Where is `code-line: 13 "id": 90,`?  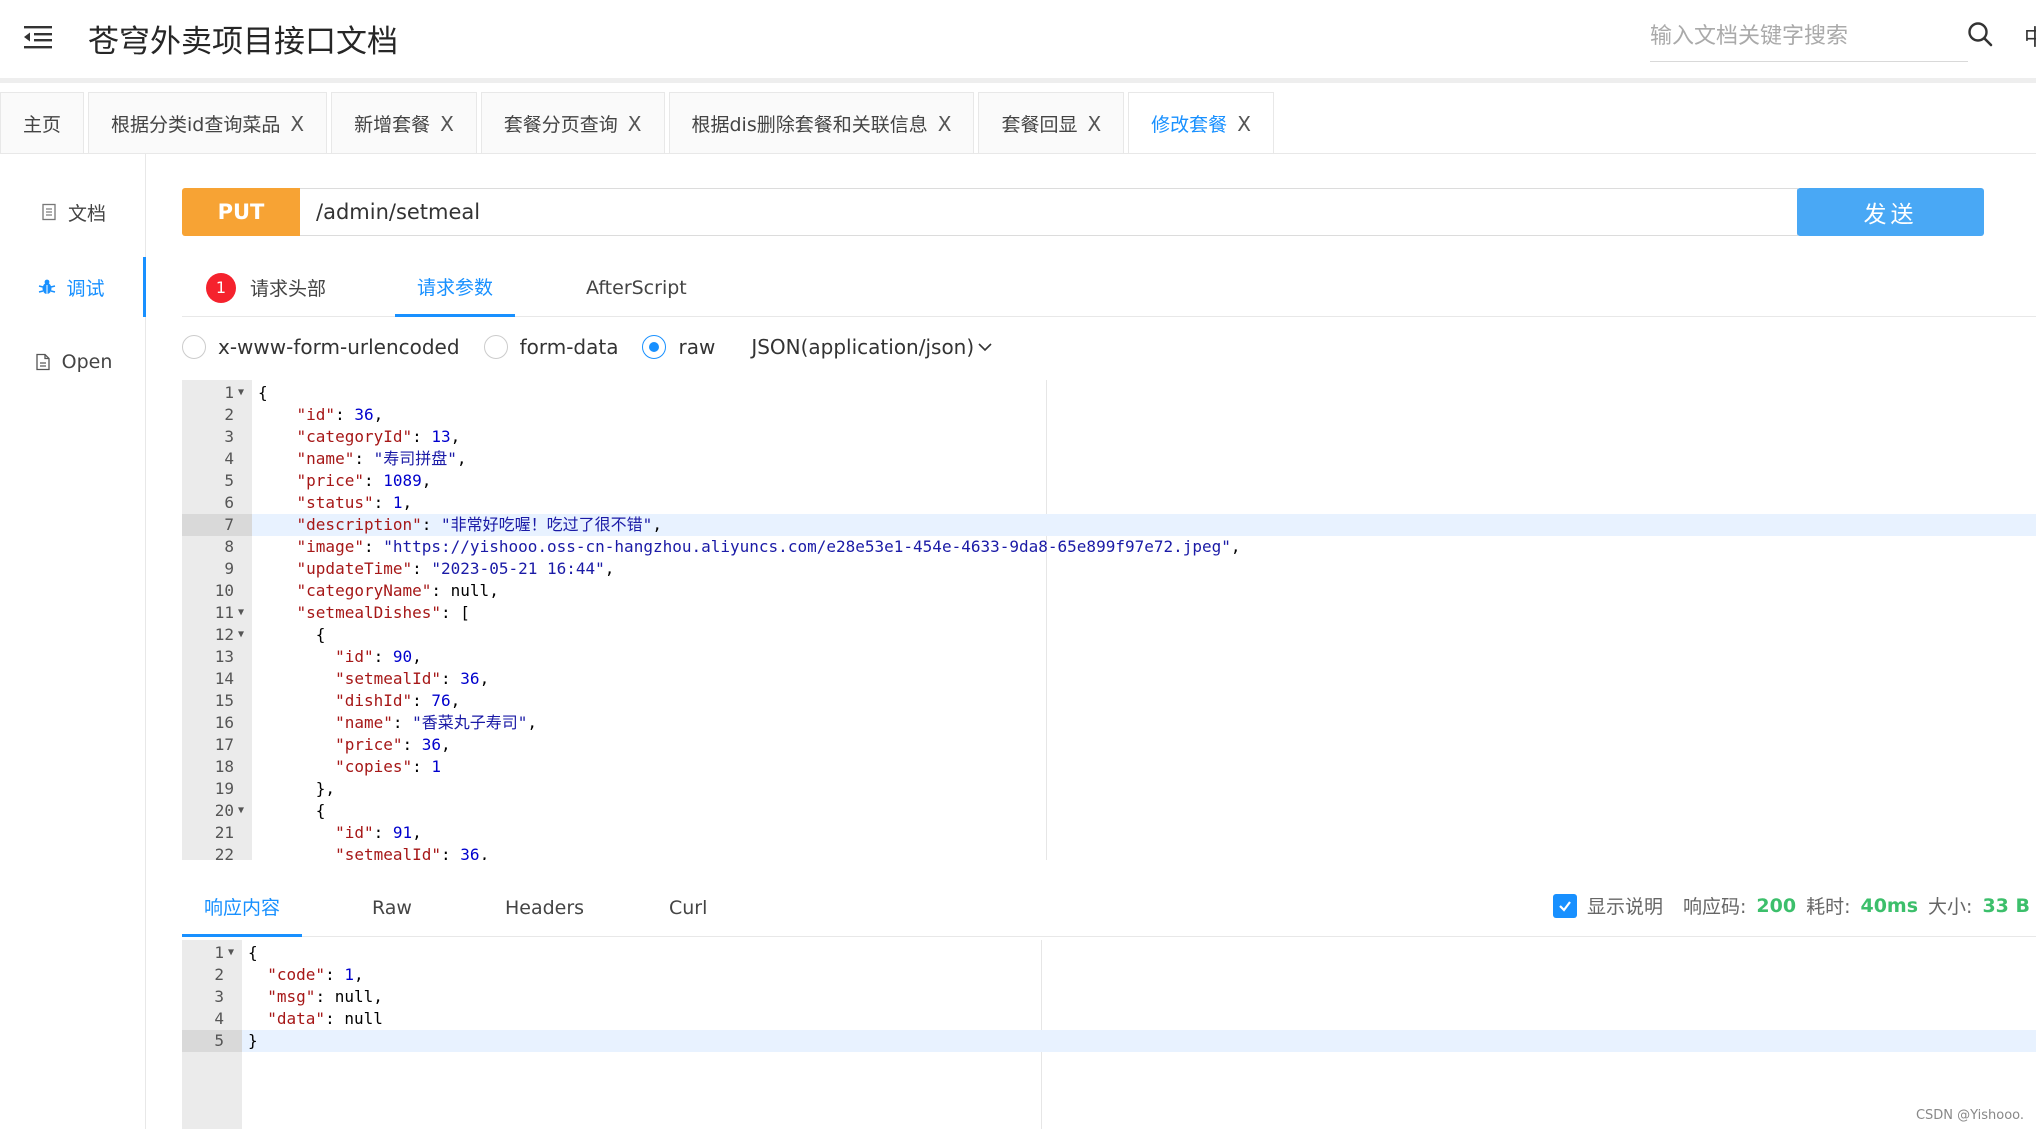
code-line: 13 "id": 90, is located at coordinates (1109, 657).